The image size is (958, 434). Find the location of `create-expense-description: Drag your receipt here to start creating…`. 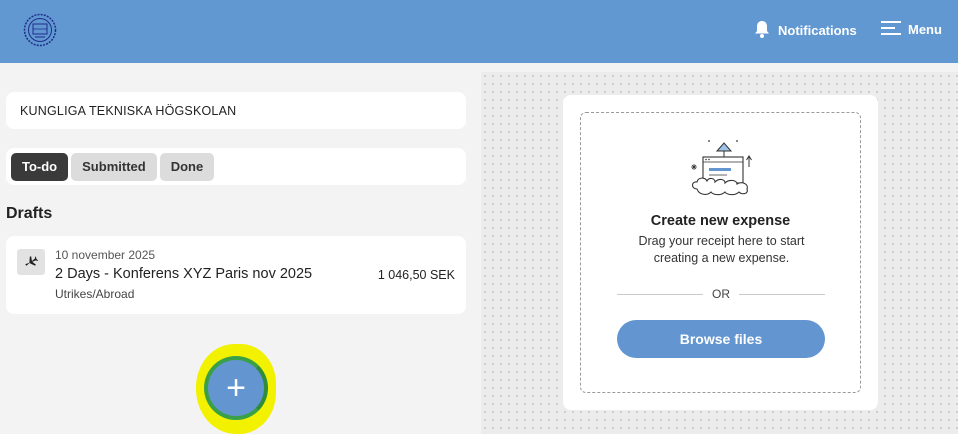

create-expense-description: Drag your receipt here to start creating… is located at coordinates (721, 249).